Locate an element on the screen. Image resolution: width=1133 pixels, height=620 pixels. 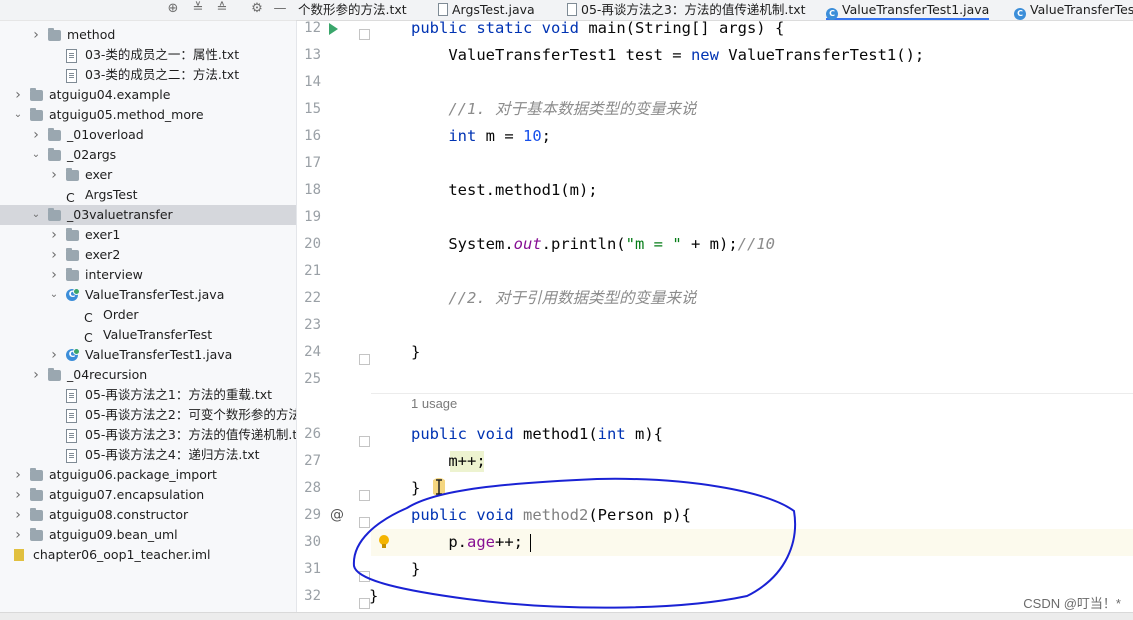
tree-item: ⌄ C ValueTransferTest.java is located at coordinates (148, 295).